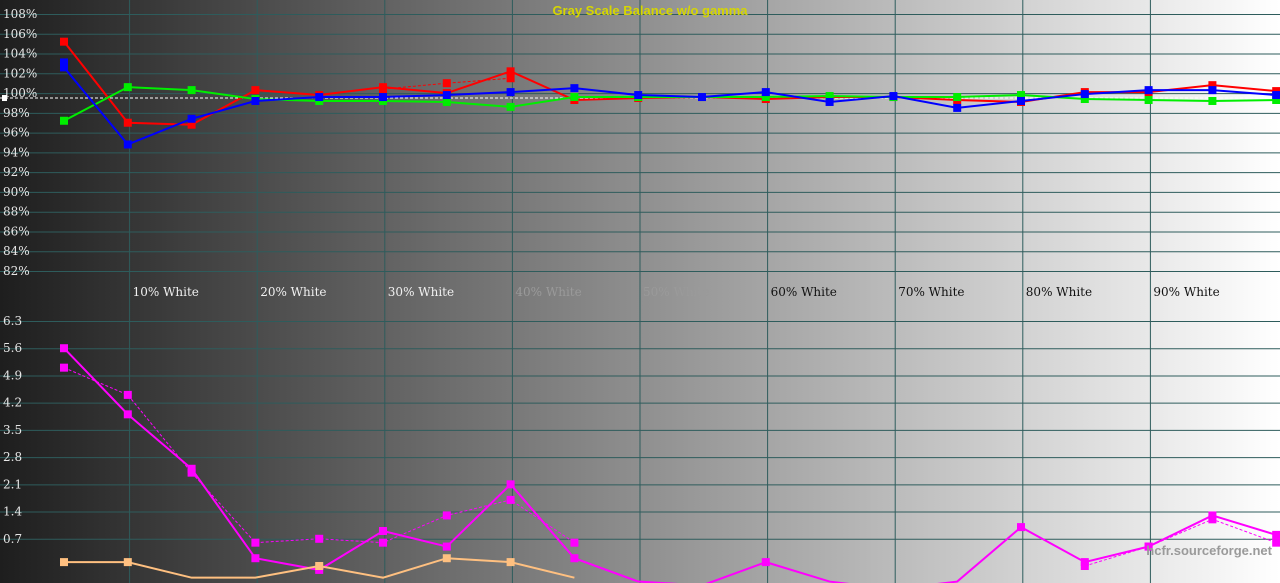 This screenshot has height=583, width=1280. I want to click on bottom-y-tick-label: 0.7, so click(12, 539).